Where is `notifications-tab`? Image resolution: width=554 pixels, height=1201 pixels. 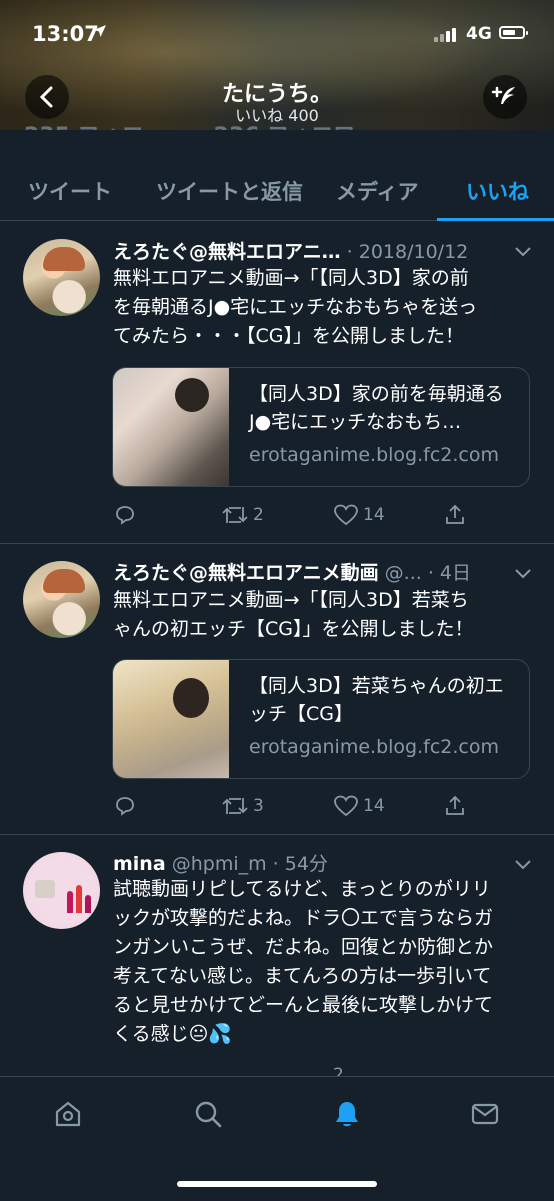
notifications-tab is located at coordinates (347, 1114).